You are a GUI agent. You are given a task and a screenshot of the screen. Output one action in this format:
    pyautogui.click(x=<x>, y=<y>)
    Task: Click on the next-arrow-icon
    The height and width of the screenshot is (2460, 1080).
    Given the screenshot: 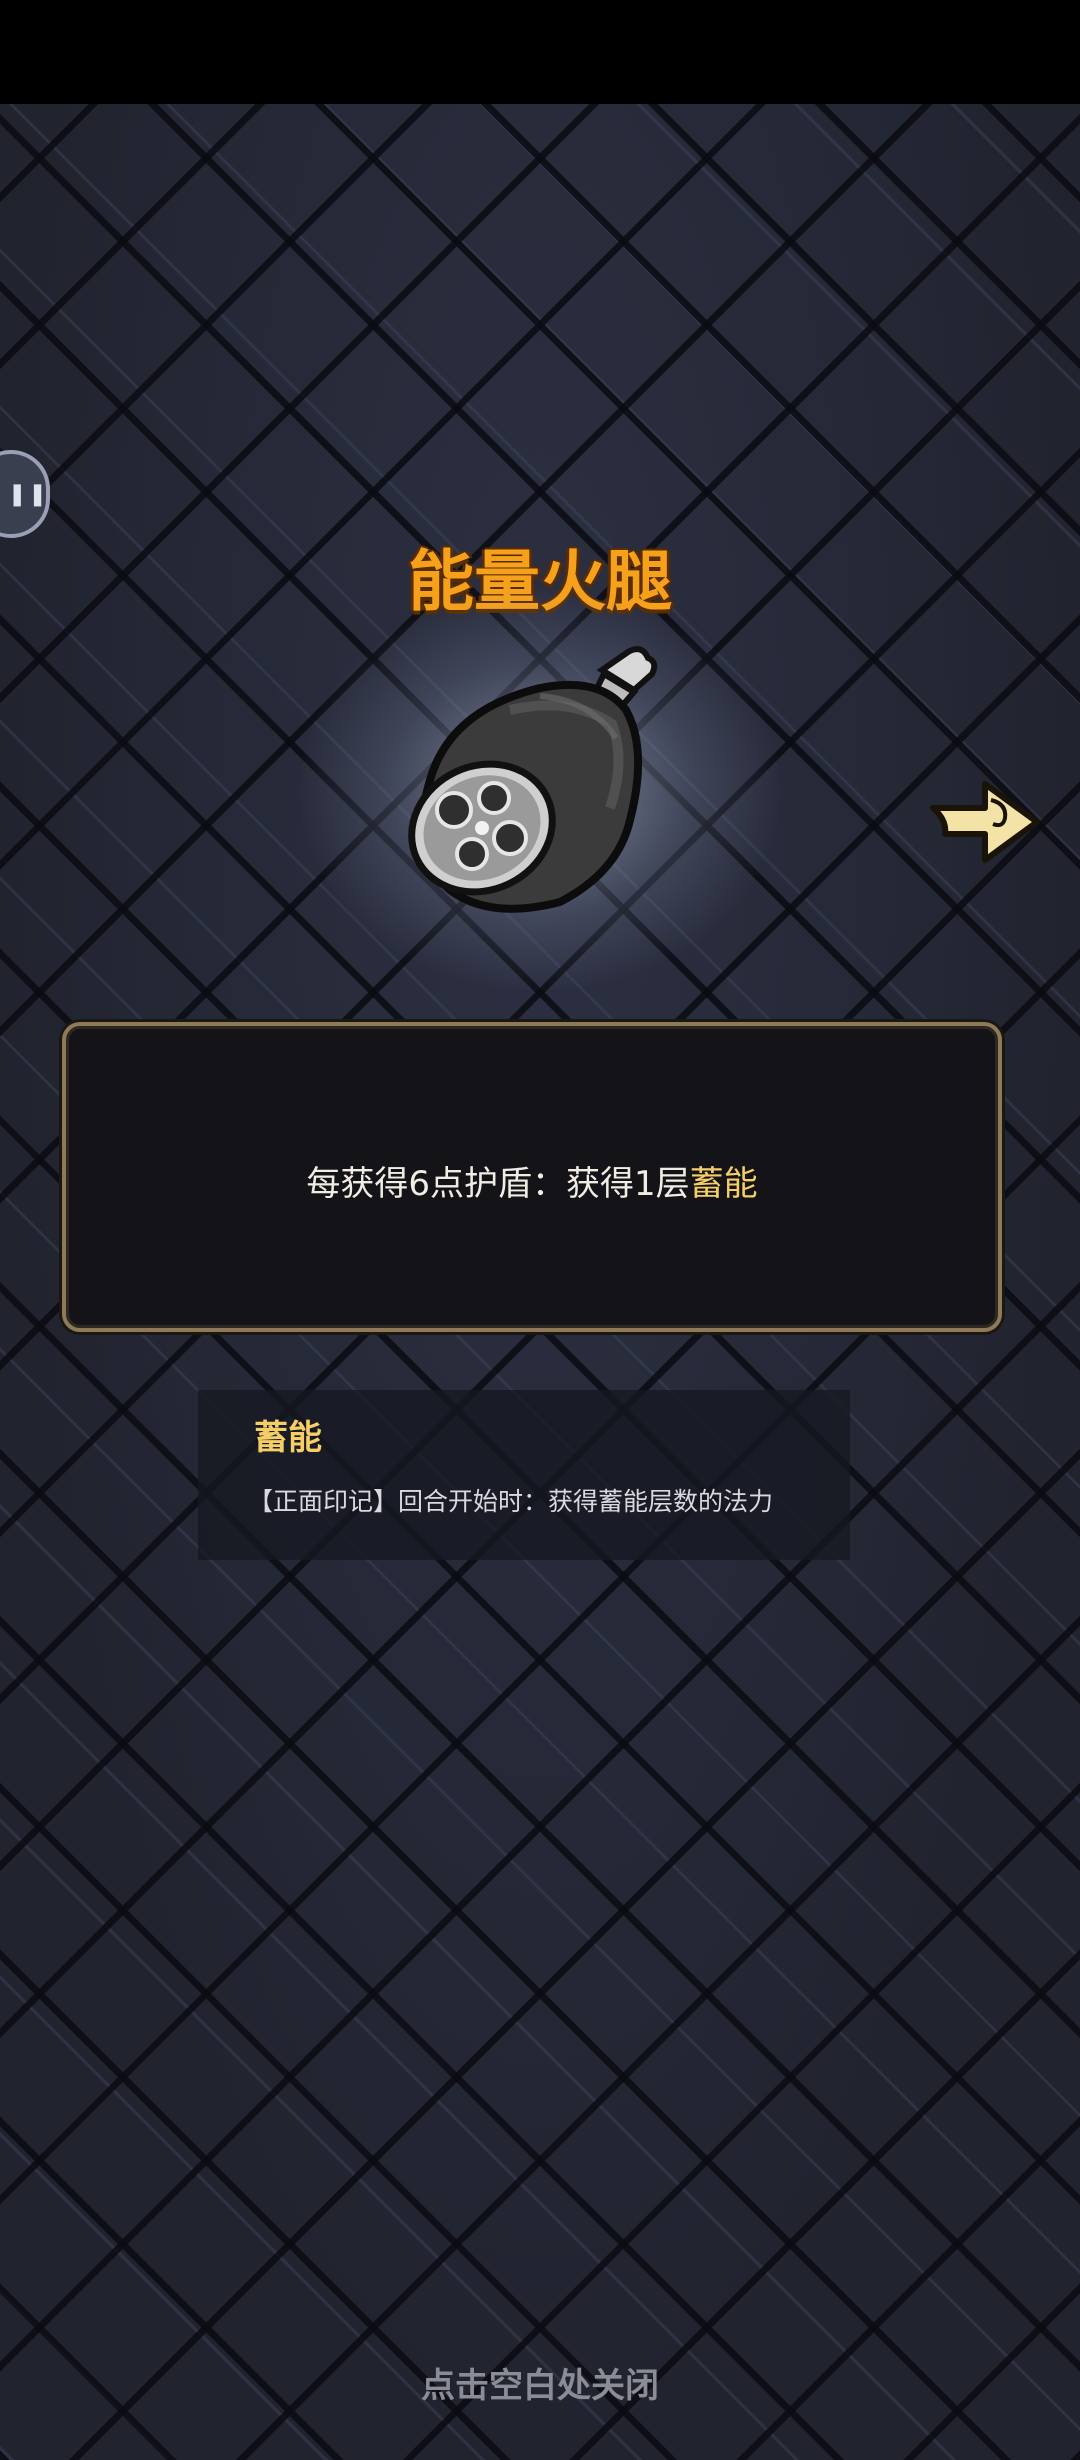 What is the action you would take?
    pyautogui.click(x=985, y=820)
    